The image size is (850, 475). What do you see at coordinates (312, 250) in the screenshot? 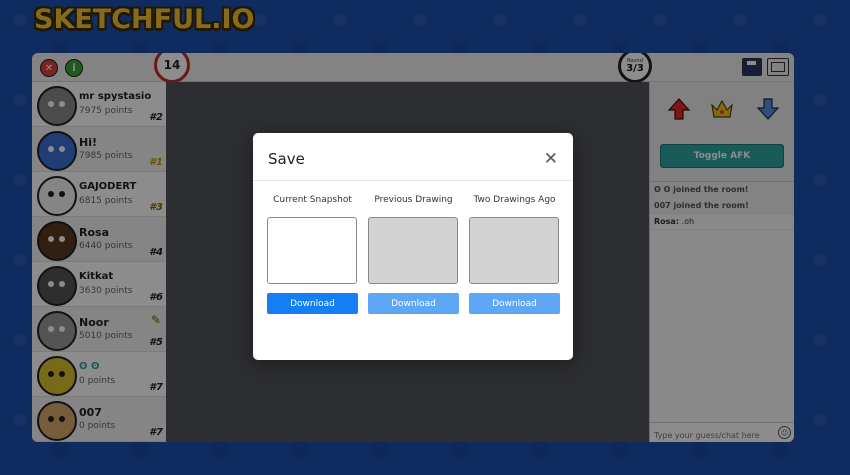
I see `snapshot-preview` at bounding box center [312, 250].